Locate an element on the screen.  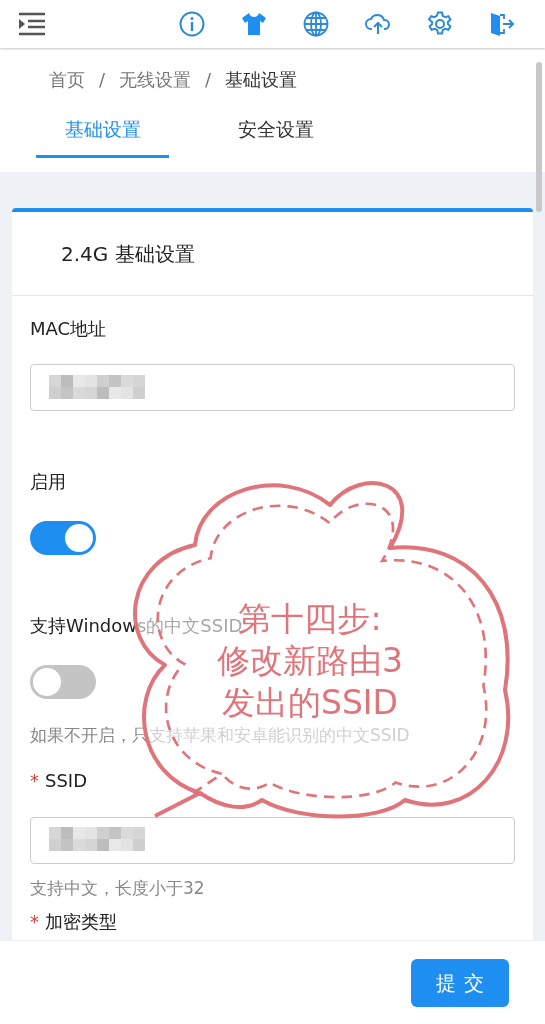
field-label: 加密类型 is located at coordinates (81, 921).